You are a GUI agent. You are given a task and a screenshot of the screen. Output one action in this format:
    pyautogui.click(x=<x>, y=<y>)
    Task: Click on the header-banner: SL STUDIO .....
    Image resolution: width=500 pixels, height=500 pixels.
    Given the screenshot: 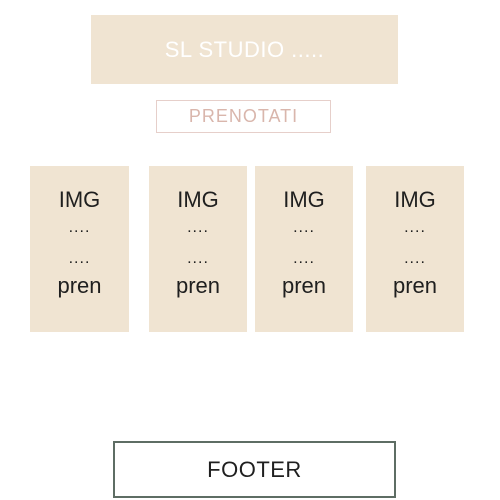 What is the action you would take?
    pyautogui.click(x=244, y=49)
    